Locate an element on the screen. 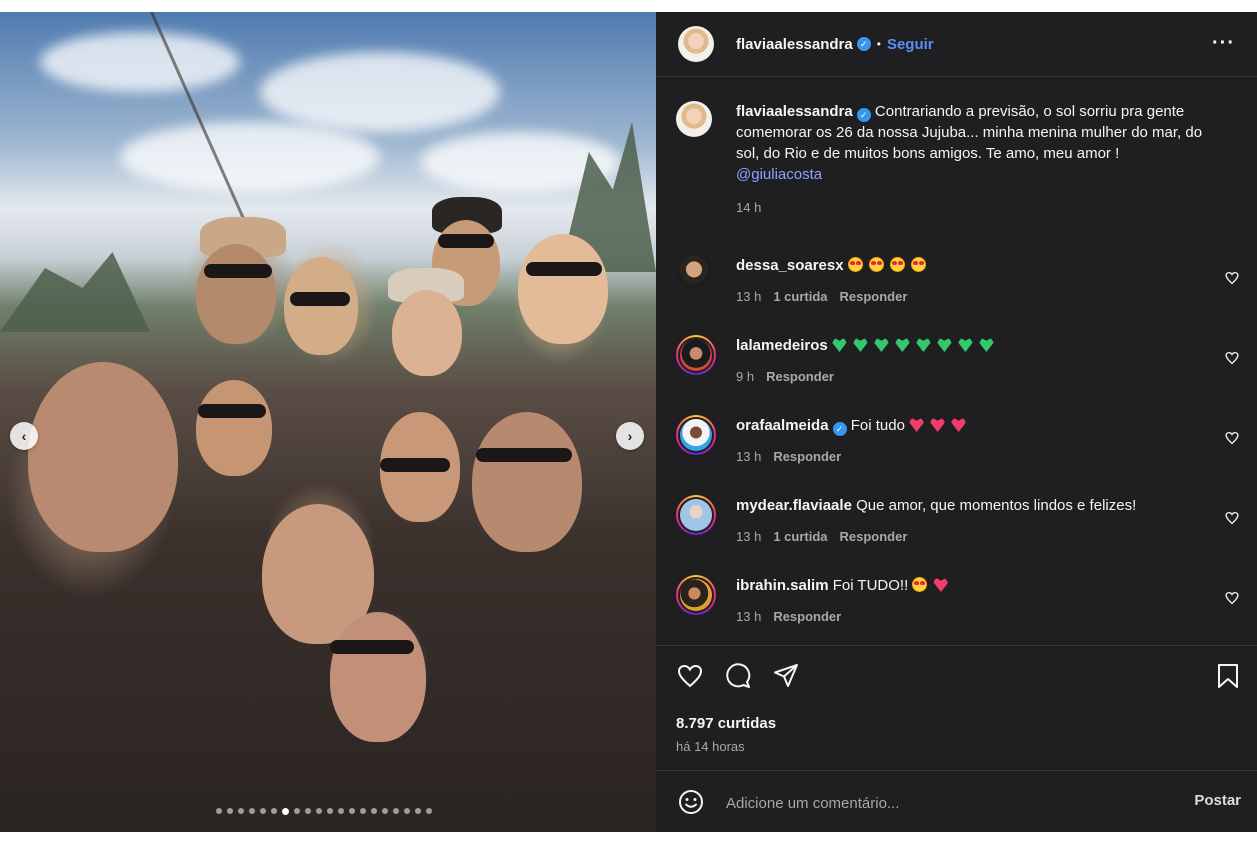  commenter-username: dessa_soaresx is located at coordinates (790, 265).